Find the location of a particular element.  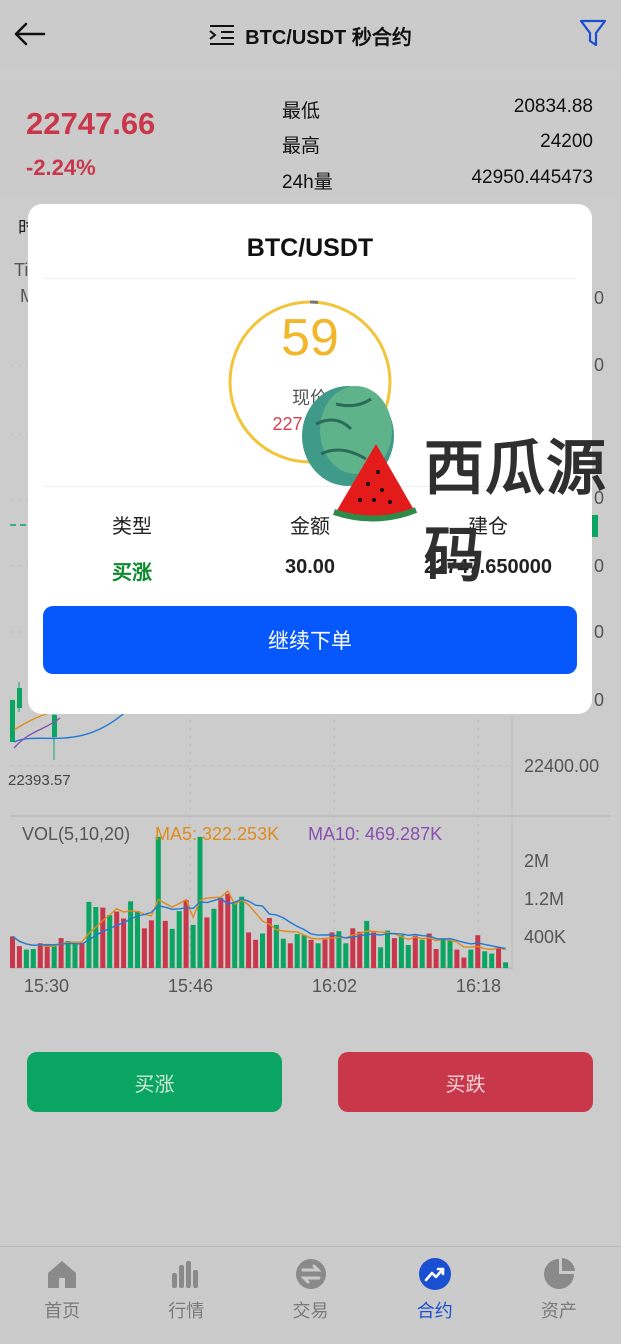

last-price: 22747.66 is located at coordinates (91, 123).